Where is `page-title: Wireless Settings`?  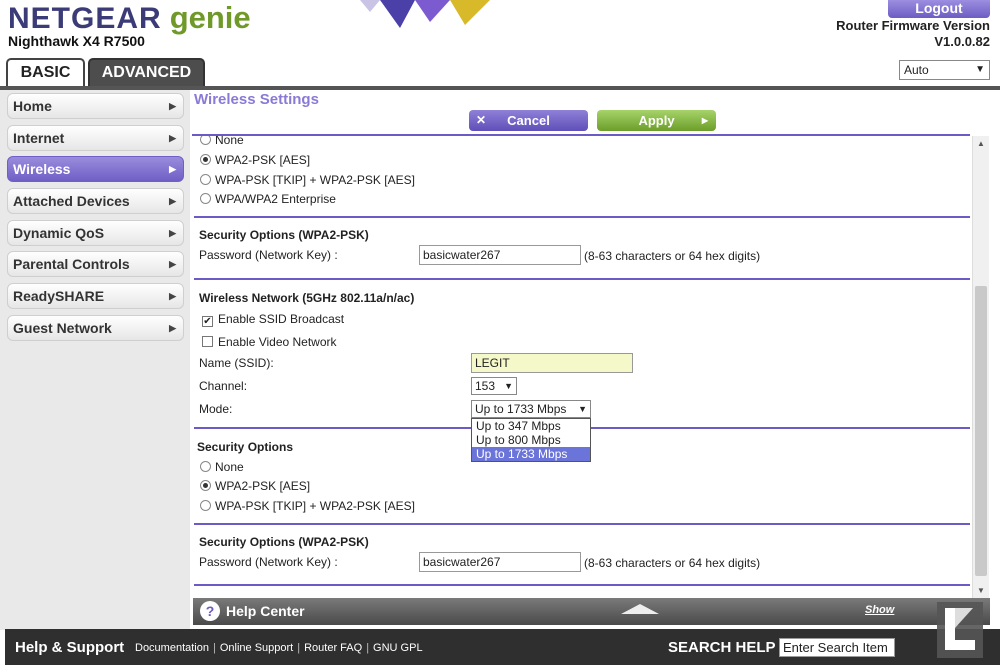 page-title: Wireless Settings is located at coordinates (256, 99).